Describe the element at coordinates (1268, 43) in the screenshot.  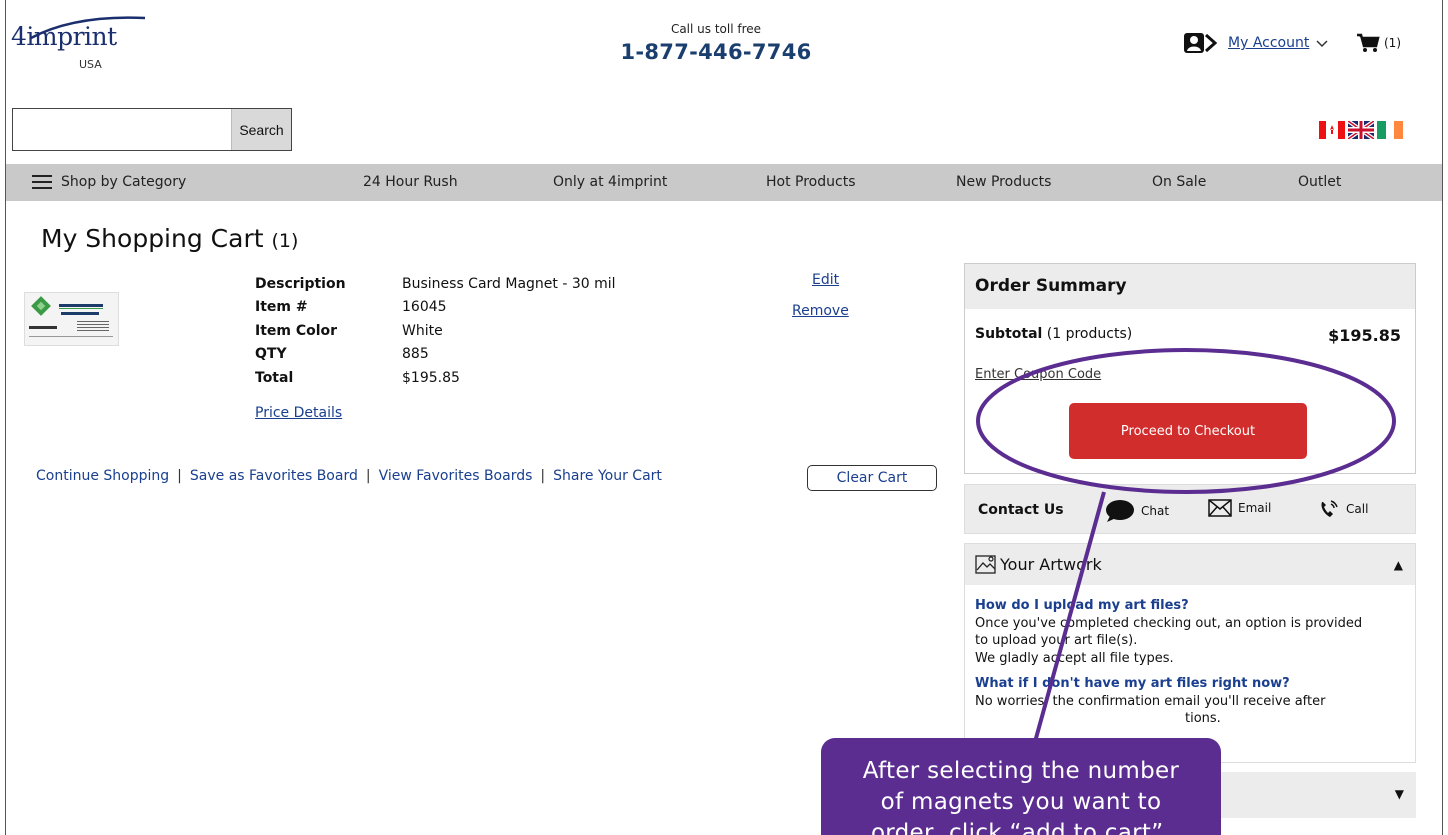
I see `my-account-link: My Account` at that location.